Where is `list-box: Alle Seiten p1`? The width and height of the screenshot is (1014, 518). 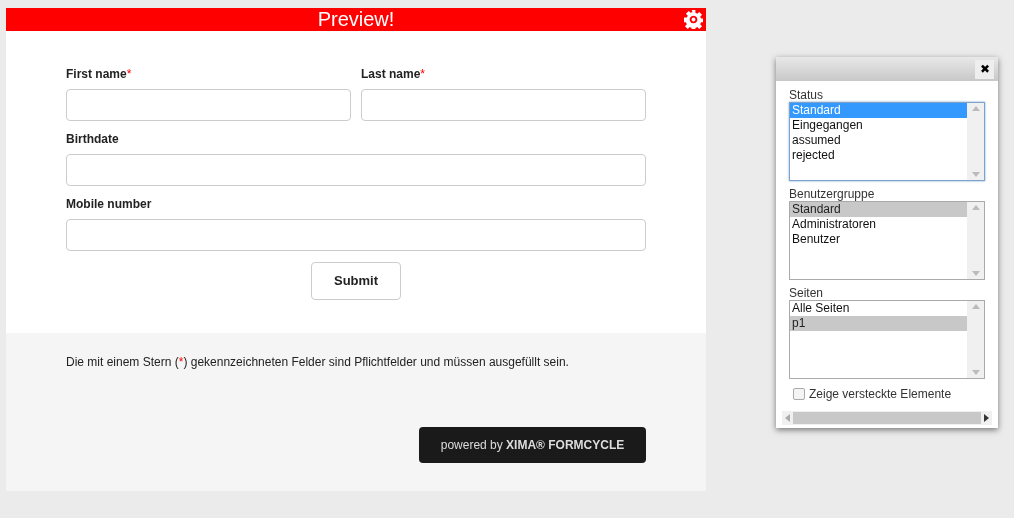
list-box: Alle Seiten p1 is located at coordinates (887, 339).